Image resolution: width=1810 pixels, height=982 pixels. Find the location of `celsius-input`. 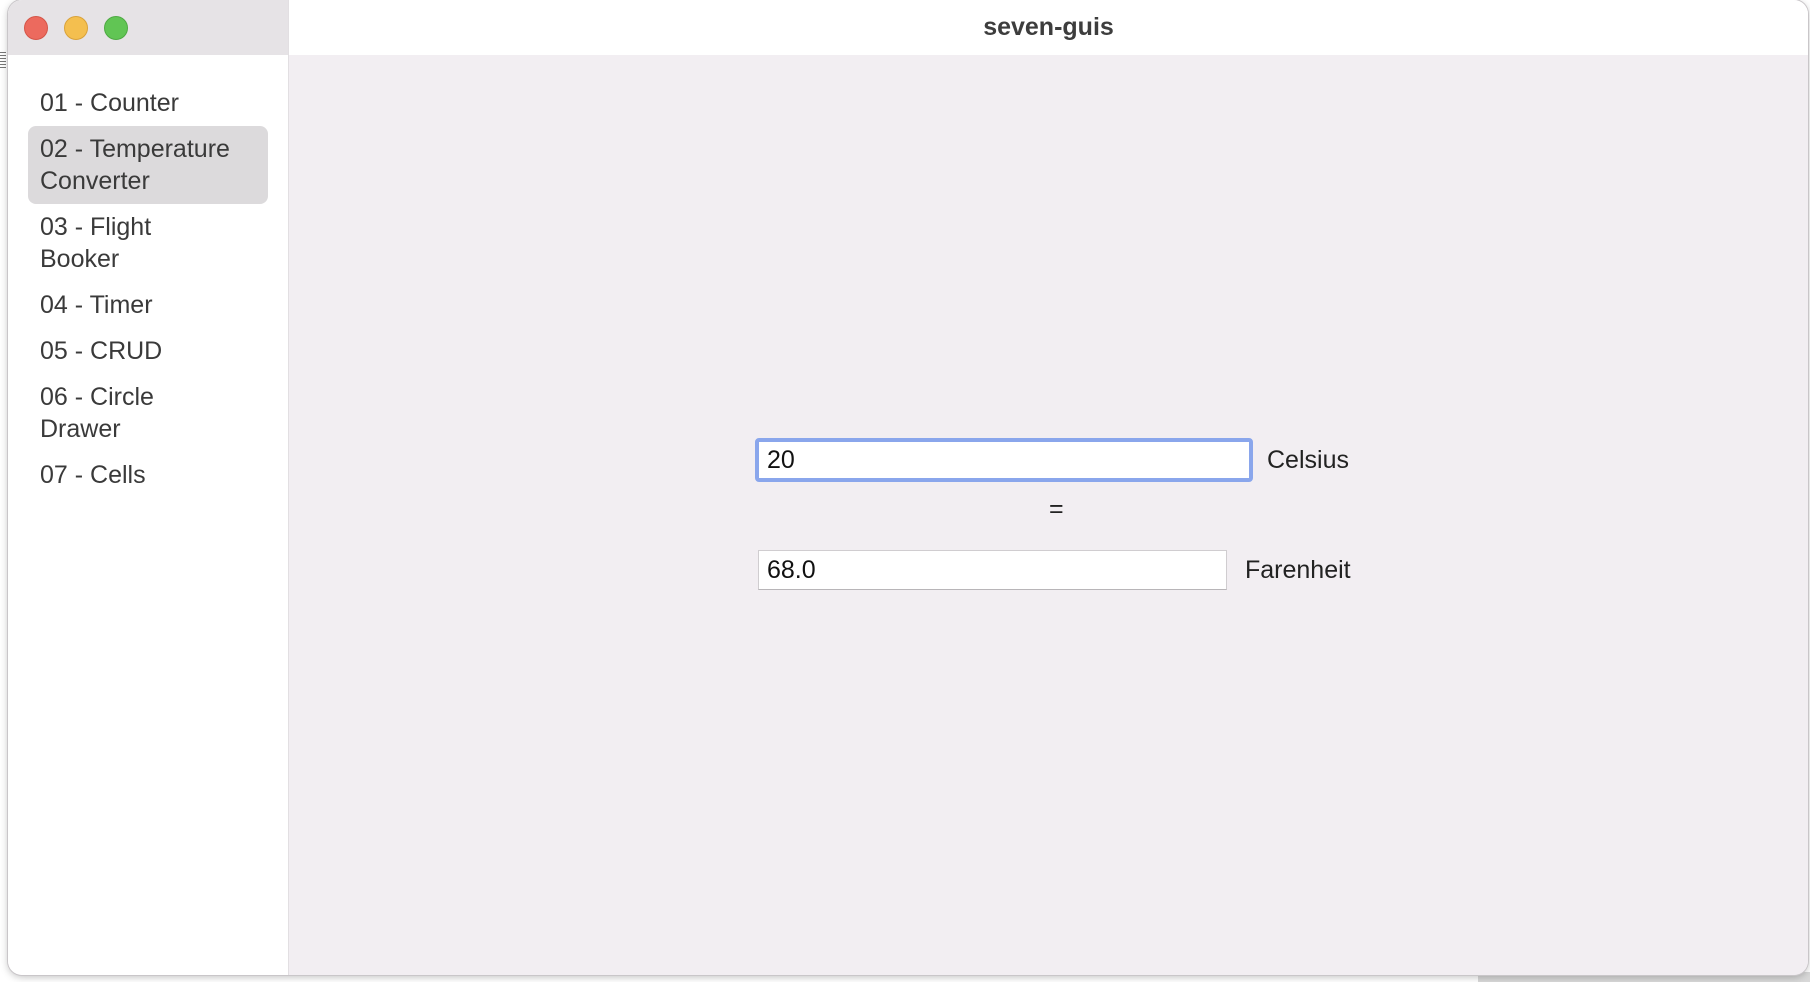

celsius-input is located at coordinates (1004, 460).